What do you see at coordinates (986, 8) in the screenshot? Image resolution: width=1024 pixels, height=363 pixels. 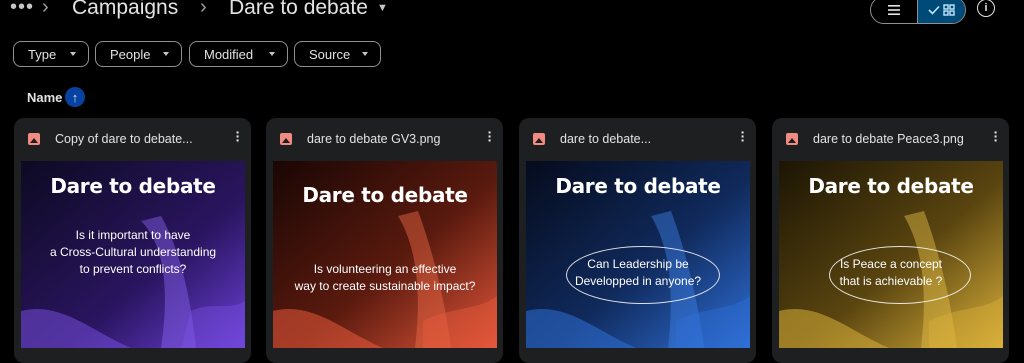 I see `info-icon: i` at bounding box center [986, 8].